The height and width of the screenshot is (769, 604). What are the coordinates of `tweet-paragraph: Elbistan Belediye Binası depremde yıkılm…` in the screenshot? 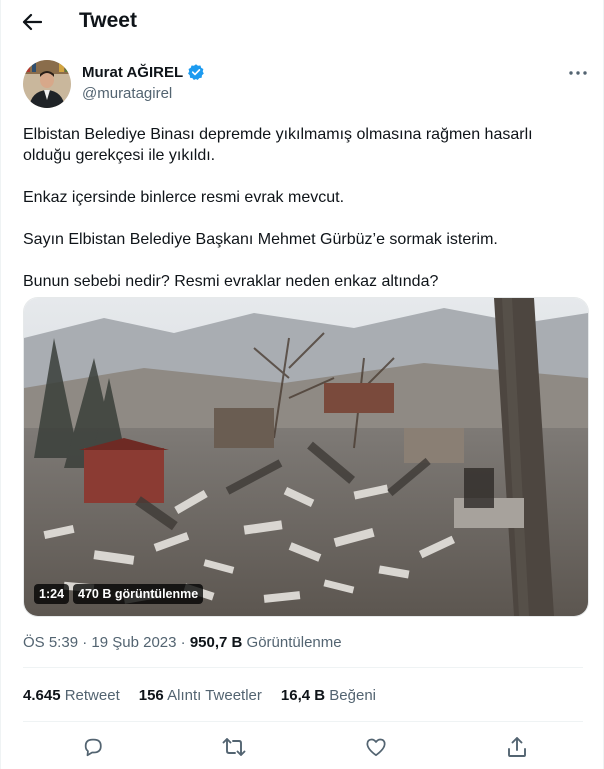 It's located at (278, 145).